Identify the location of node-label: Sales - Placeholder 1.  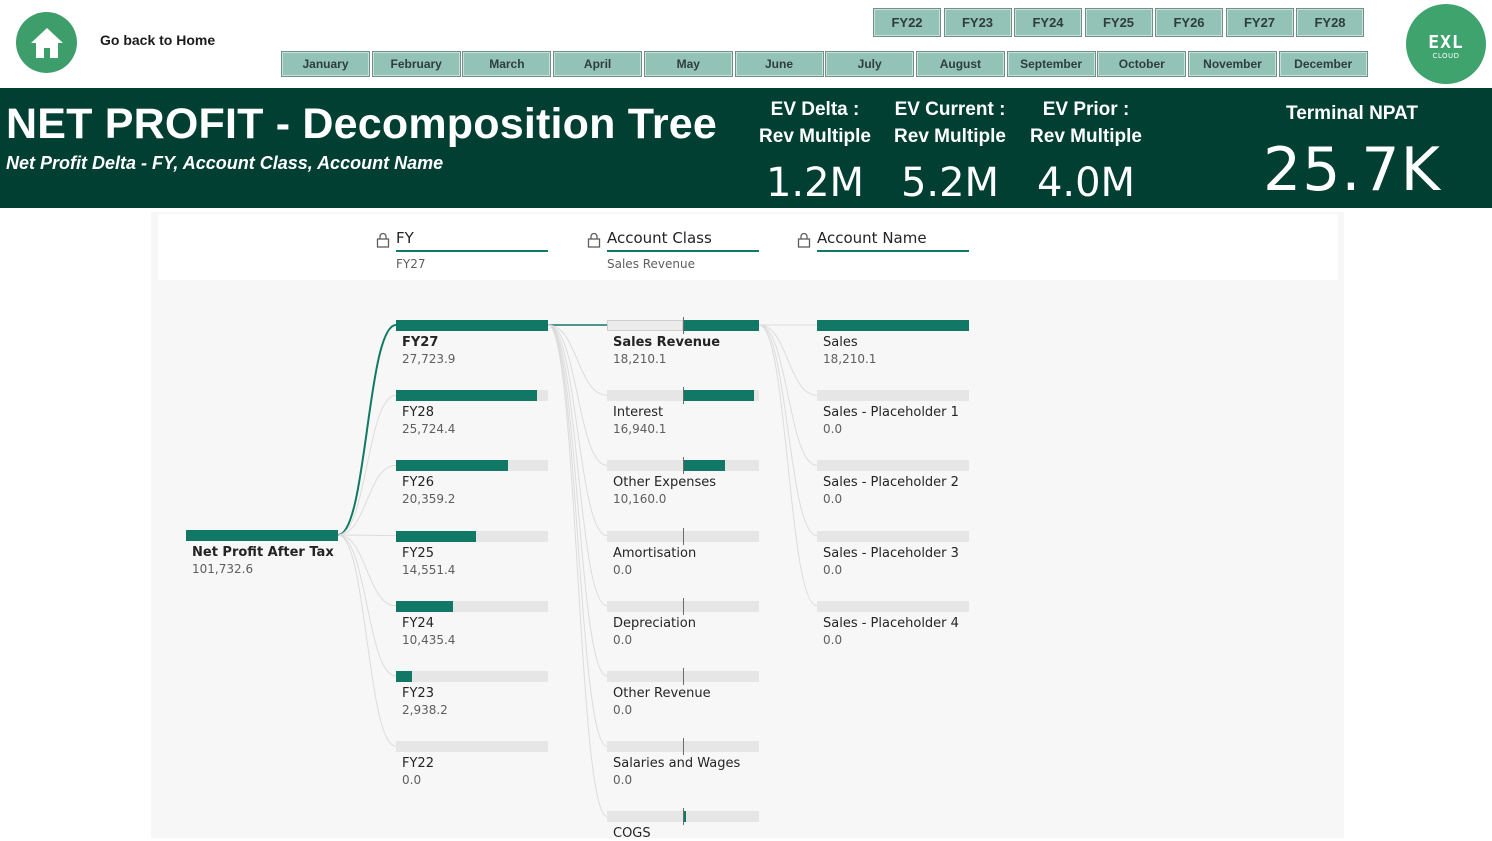
(891, 413).